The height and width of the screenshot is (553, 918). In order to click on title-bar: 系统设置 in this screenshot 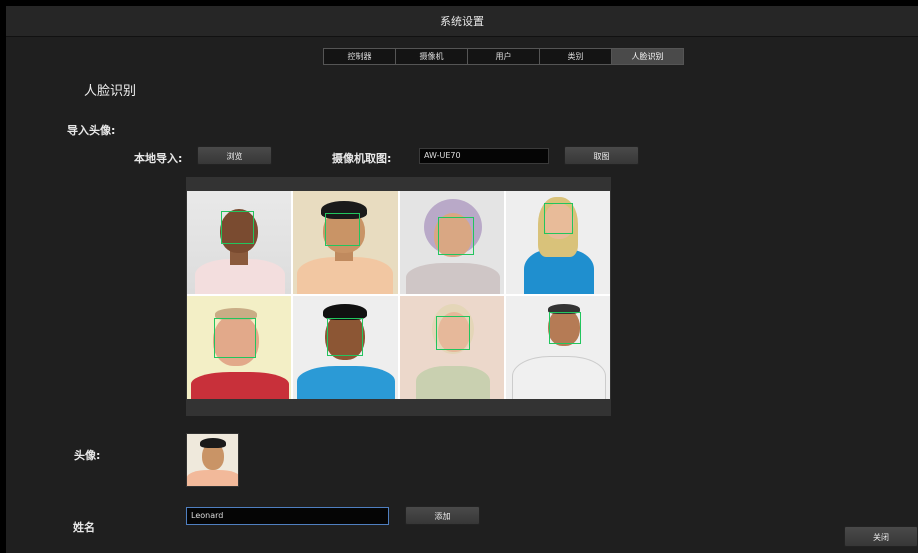, I will do `click(462, 21)`.